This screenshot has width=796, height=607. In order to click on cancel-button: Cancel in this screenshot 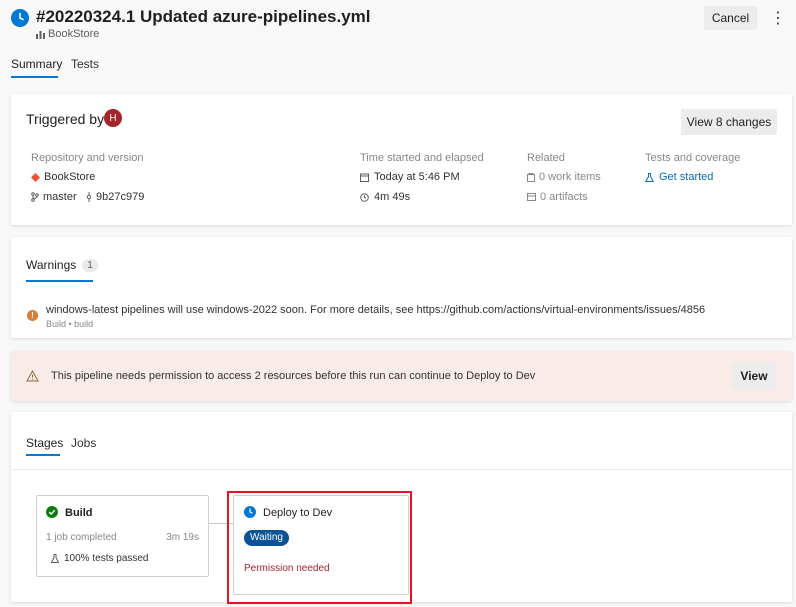, I will do `click(730, 18)`.